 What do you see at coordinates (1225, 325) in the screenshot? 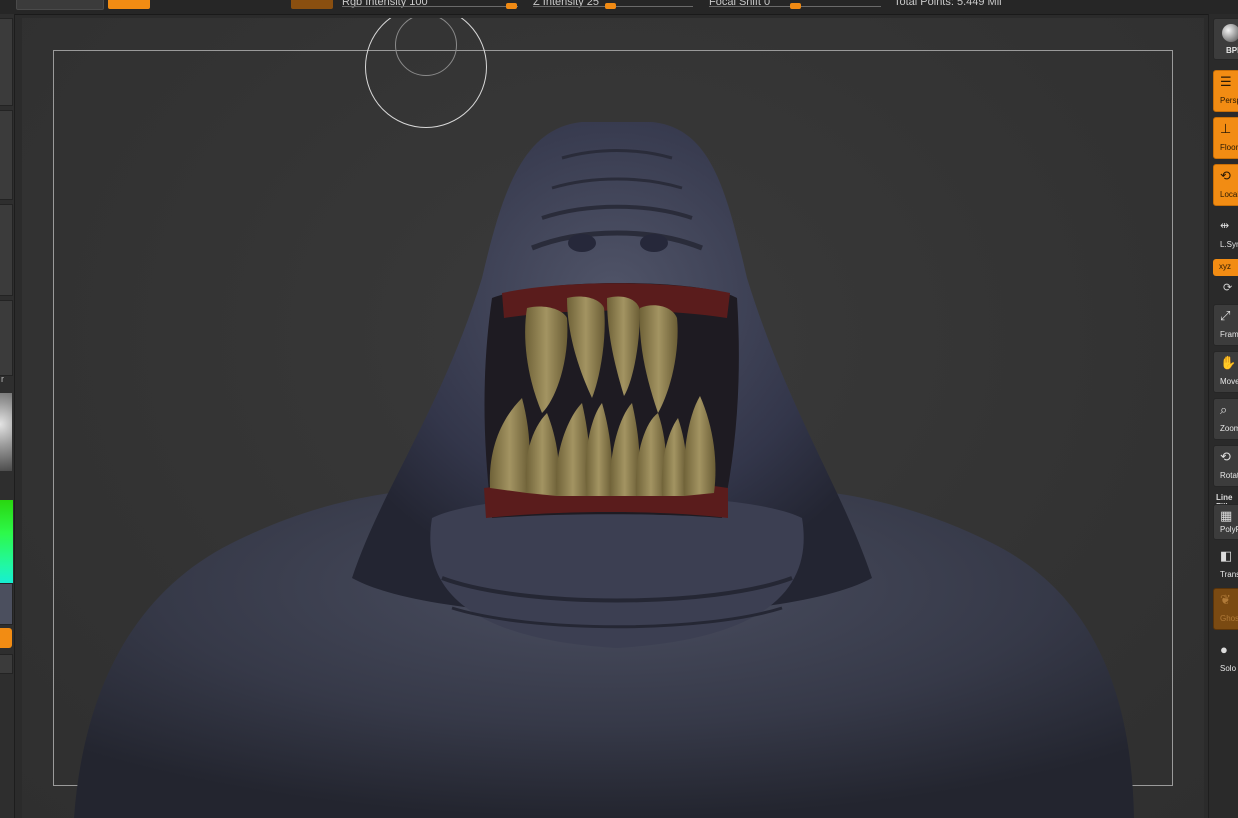
I see `frame-button: ⤢ Frame` at bounding box center [1225, 325].